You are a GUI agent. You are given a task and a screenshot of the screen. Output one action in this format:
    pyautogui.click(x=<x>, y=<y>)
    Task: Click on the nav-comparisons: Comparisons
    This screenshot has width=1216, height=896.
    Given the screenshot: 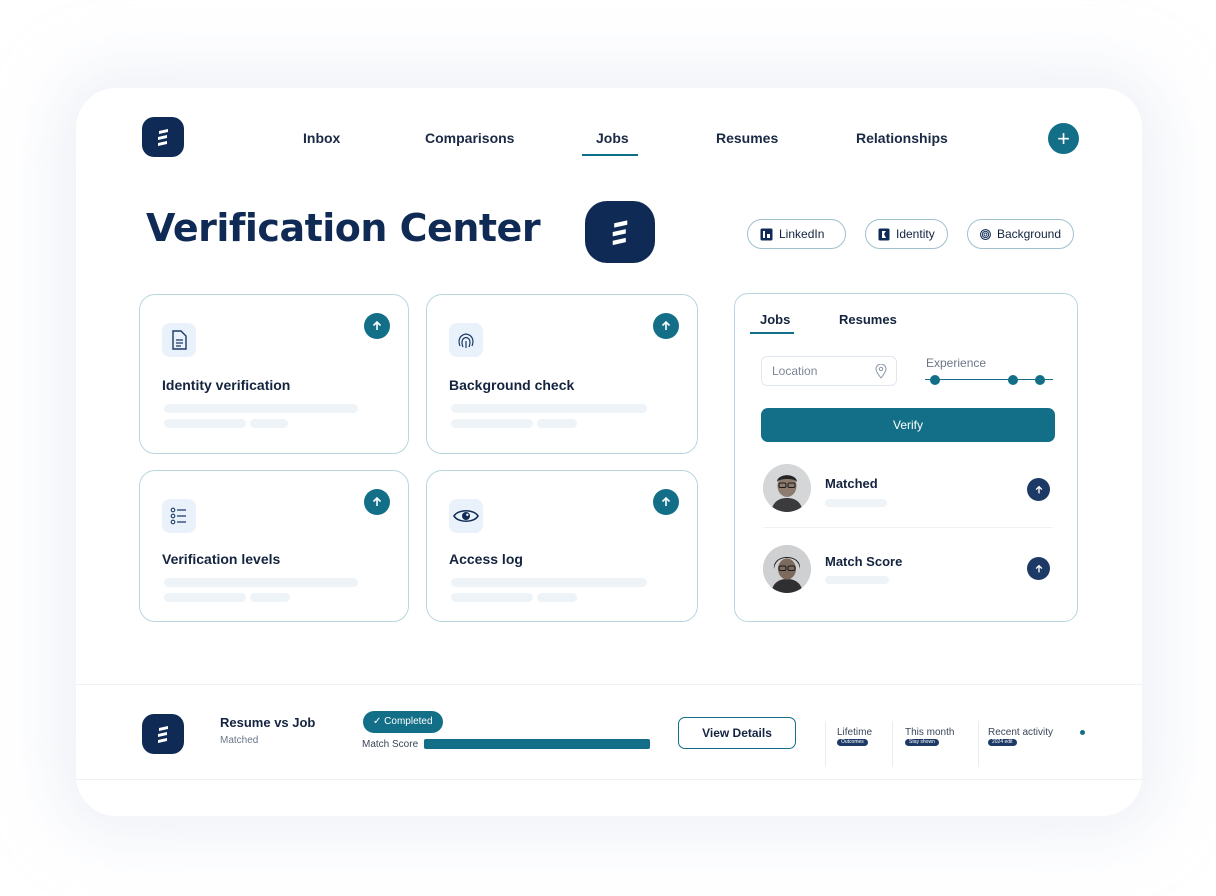 What is the action you would take?
    pyautogui.click(x=469, y=138)
    